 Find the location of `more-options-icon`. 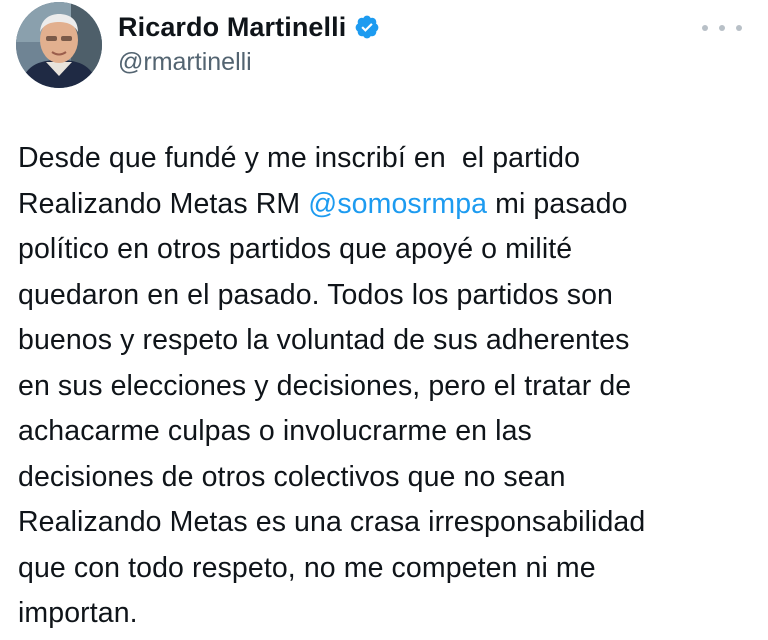

more-options-icon is located at coordinates (722, 28).